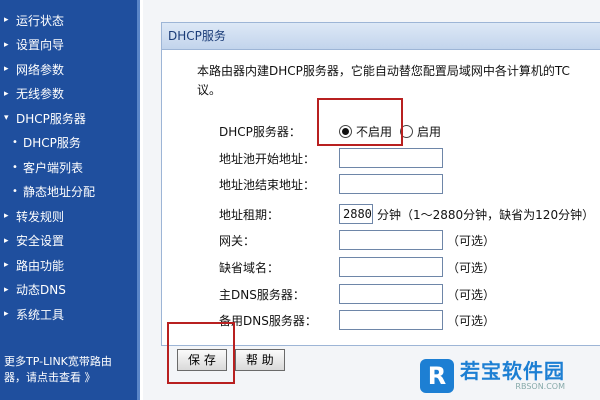 The width and height of the screenshot is (600, 400). Describe the element at coordinates (471, 320) in the screenshot. I see `dns2-optional-note: （可选）` at that location.